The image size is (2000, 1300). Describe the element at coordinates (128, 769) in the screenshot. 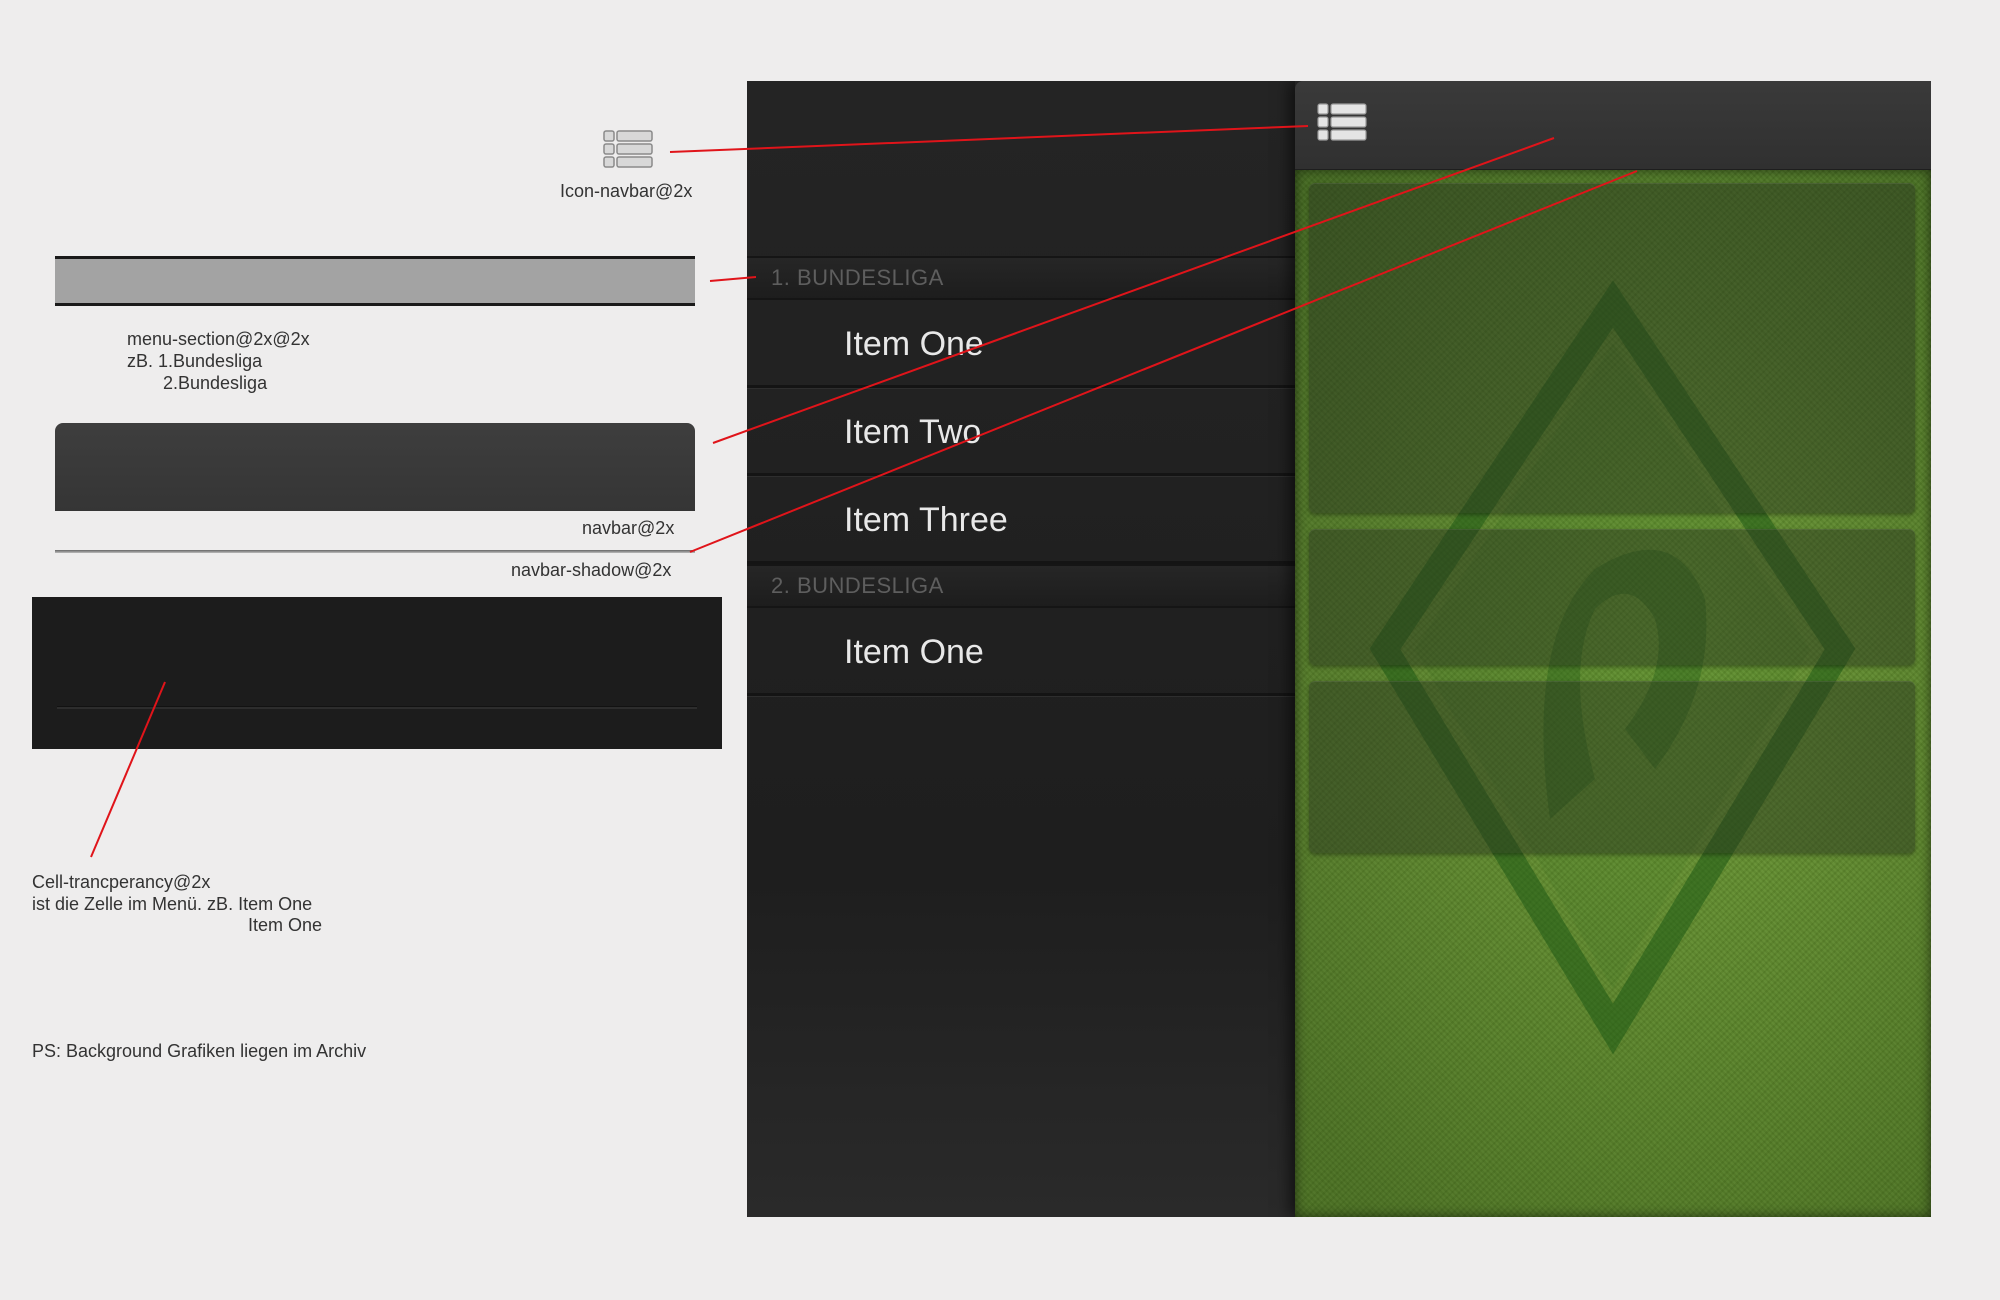

I see `cell-annotation-line` at that location.